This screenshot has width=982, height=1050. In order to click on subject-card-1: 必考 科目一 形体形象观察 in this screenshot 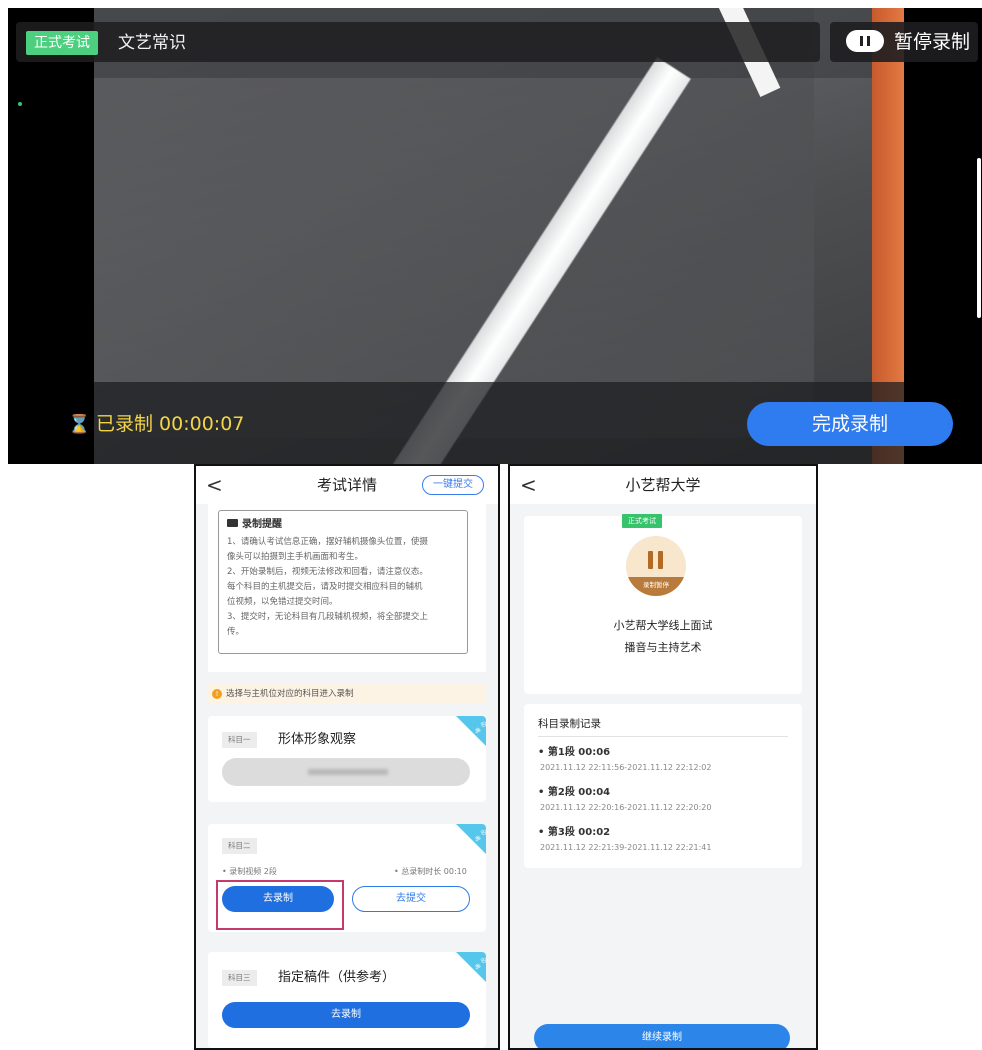, I will do `click(347, 759)`.